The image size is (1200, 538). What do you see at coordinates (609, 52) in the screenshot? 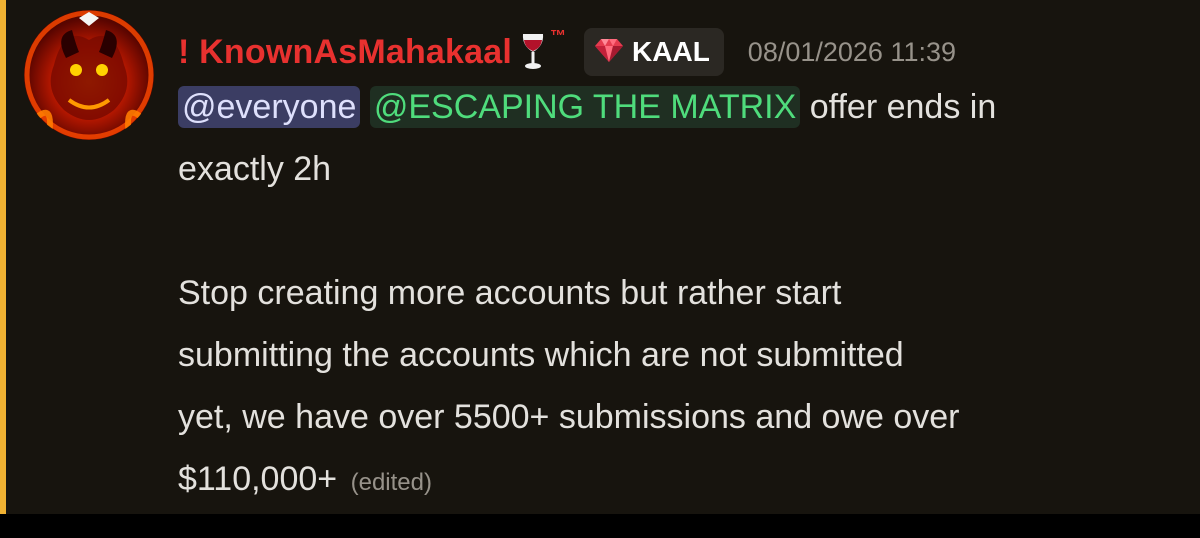
I see `gem-icon` at bounding box center [609, 52].